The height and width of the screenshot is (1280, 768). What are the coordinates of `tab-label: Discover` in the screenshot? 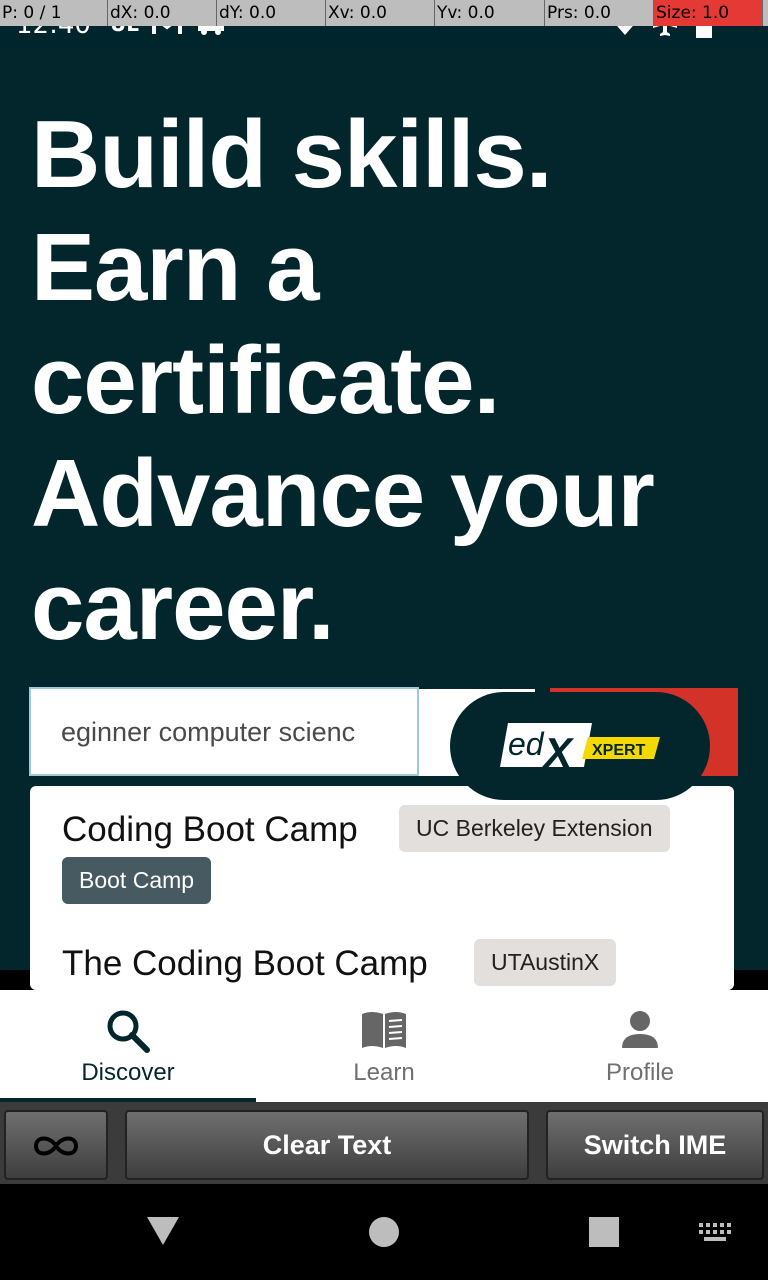 It's located at (128, 1072).